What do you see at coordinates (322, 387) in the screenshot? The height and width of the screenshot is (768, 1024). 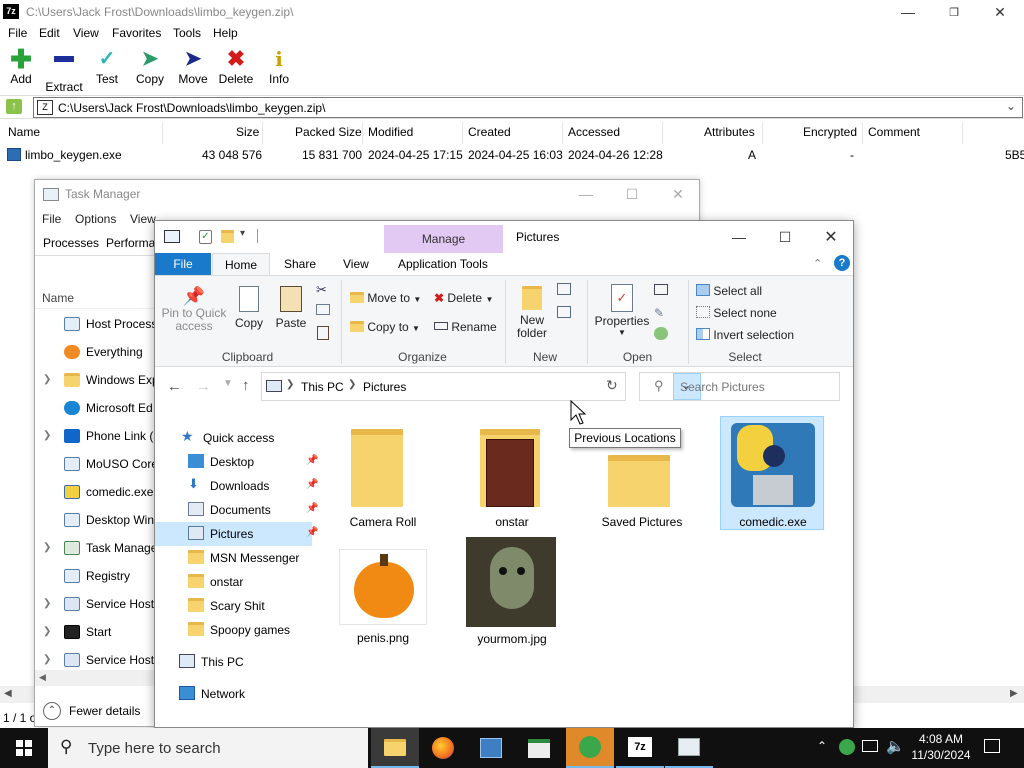 I see `breadcrumb-this-pc: This PC` at bounding box center [322, 387].